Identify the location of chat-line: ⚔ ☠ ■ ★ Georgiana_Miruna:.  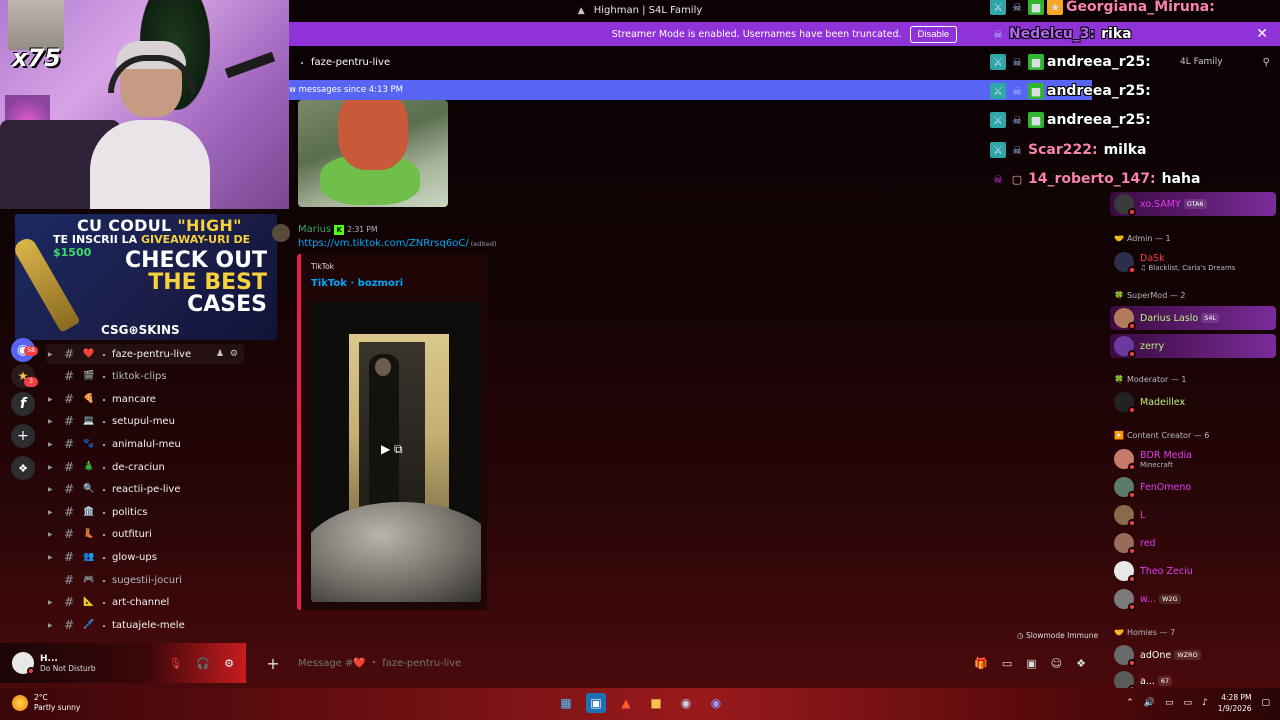
(1102, 8).